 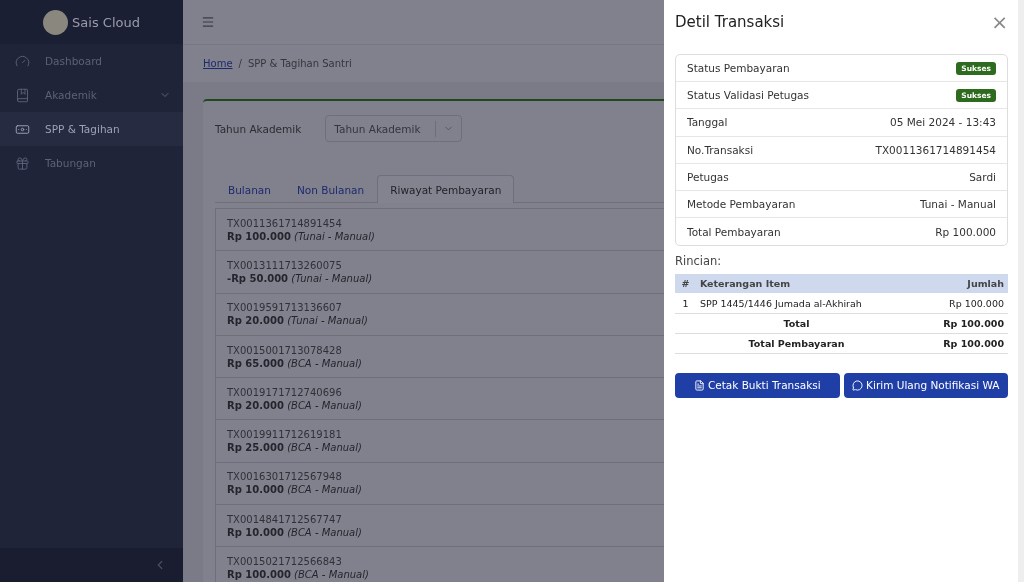 What do you see at coordinates (394, 128) in the screenshot?
I see `year-select: Tahun Akademik` at bounding box center [394, 128].